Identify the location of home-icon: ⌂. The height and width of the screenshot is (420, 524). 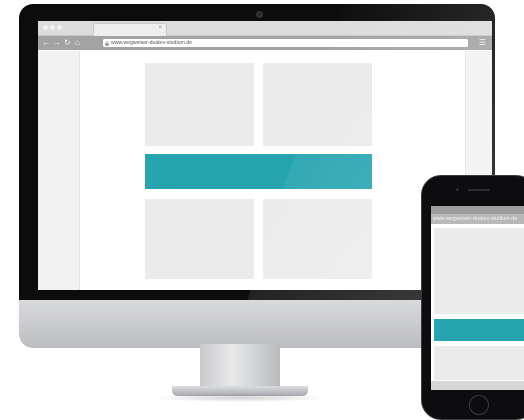
(77, 43).